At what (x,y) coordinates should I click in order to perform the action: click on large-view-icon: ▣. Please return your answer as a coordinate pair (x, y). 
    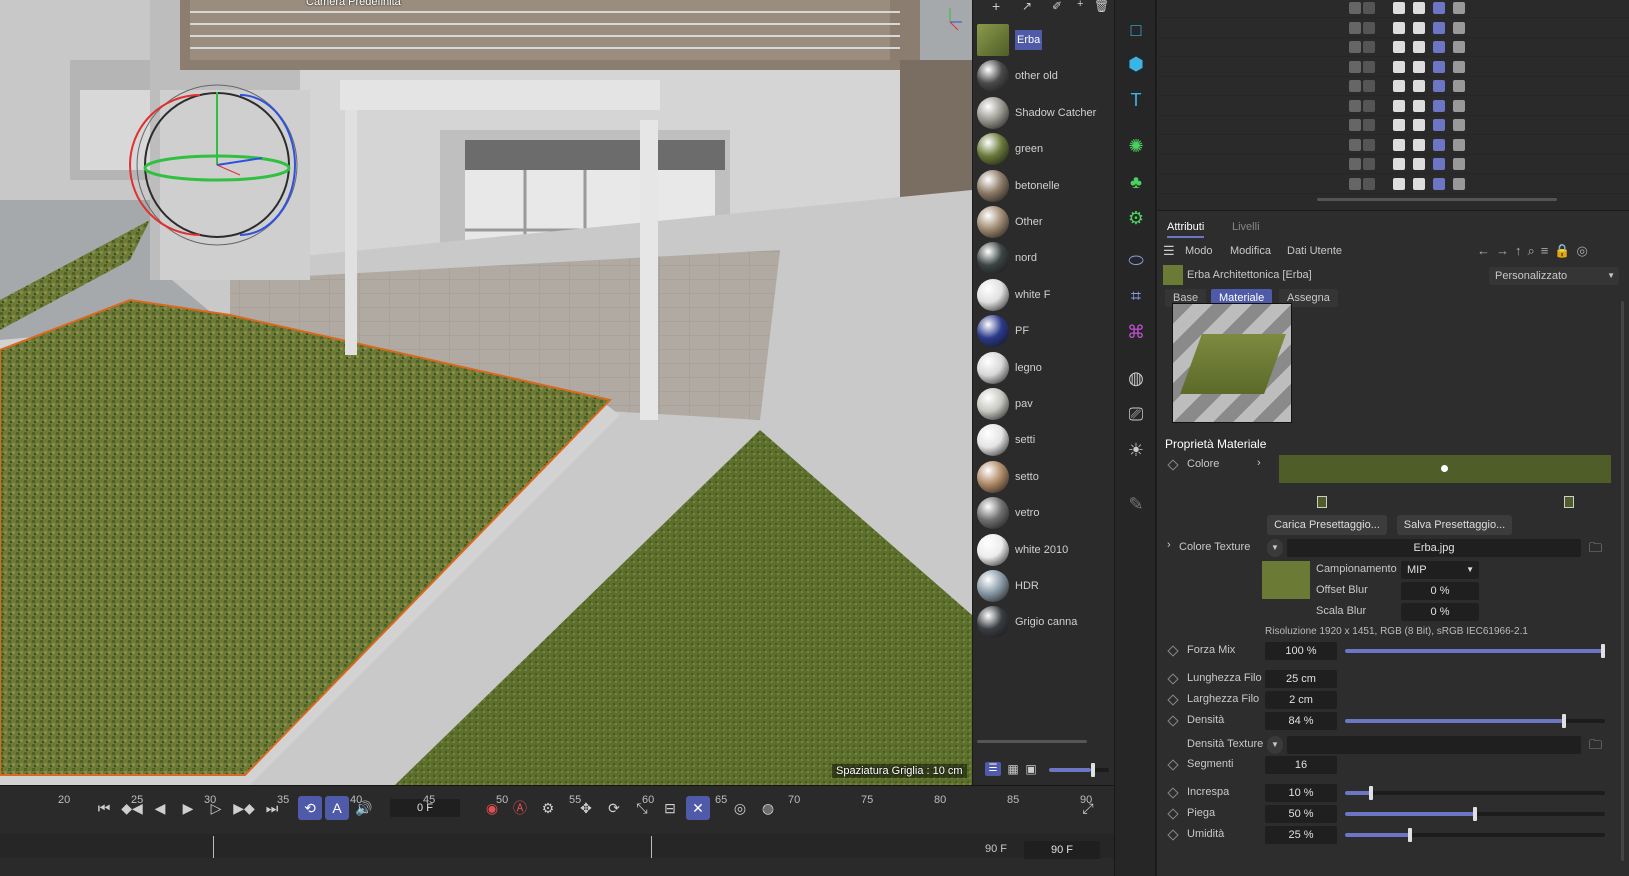
    Looking at the image, I should click on (1031, 769).